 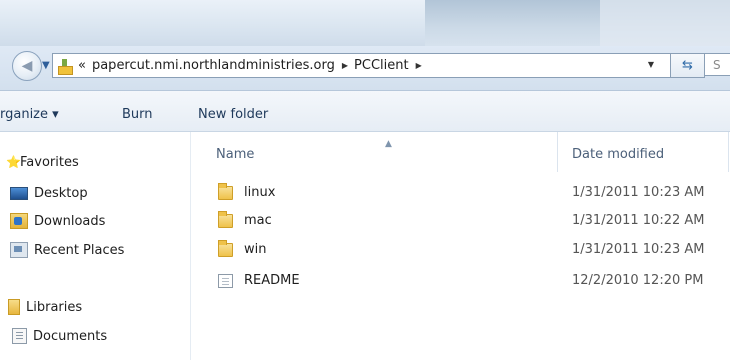 I want to click on sidebar-item-label: Desktop, so click(x=61, y=193).